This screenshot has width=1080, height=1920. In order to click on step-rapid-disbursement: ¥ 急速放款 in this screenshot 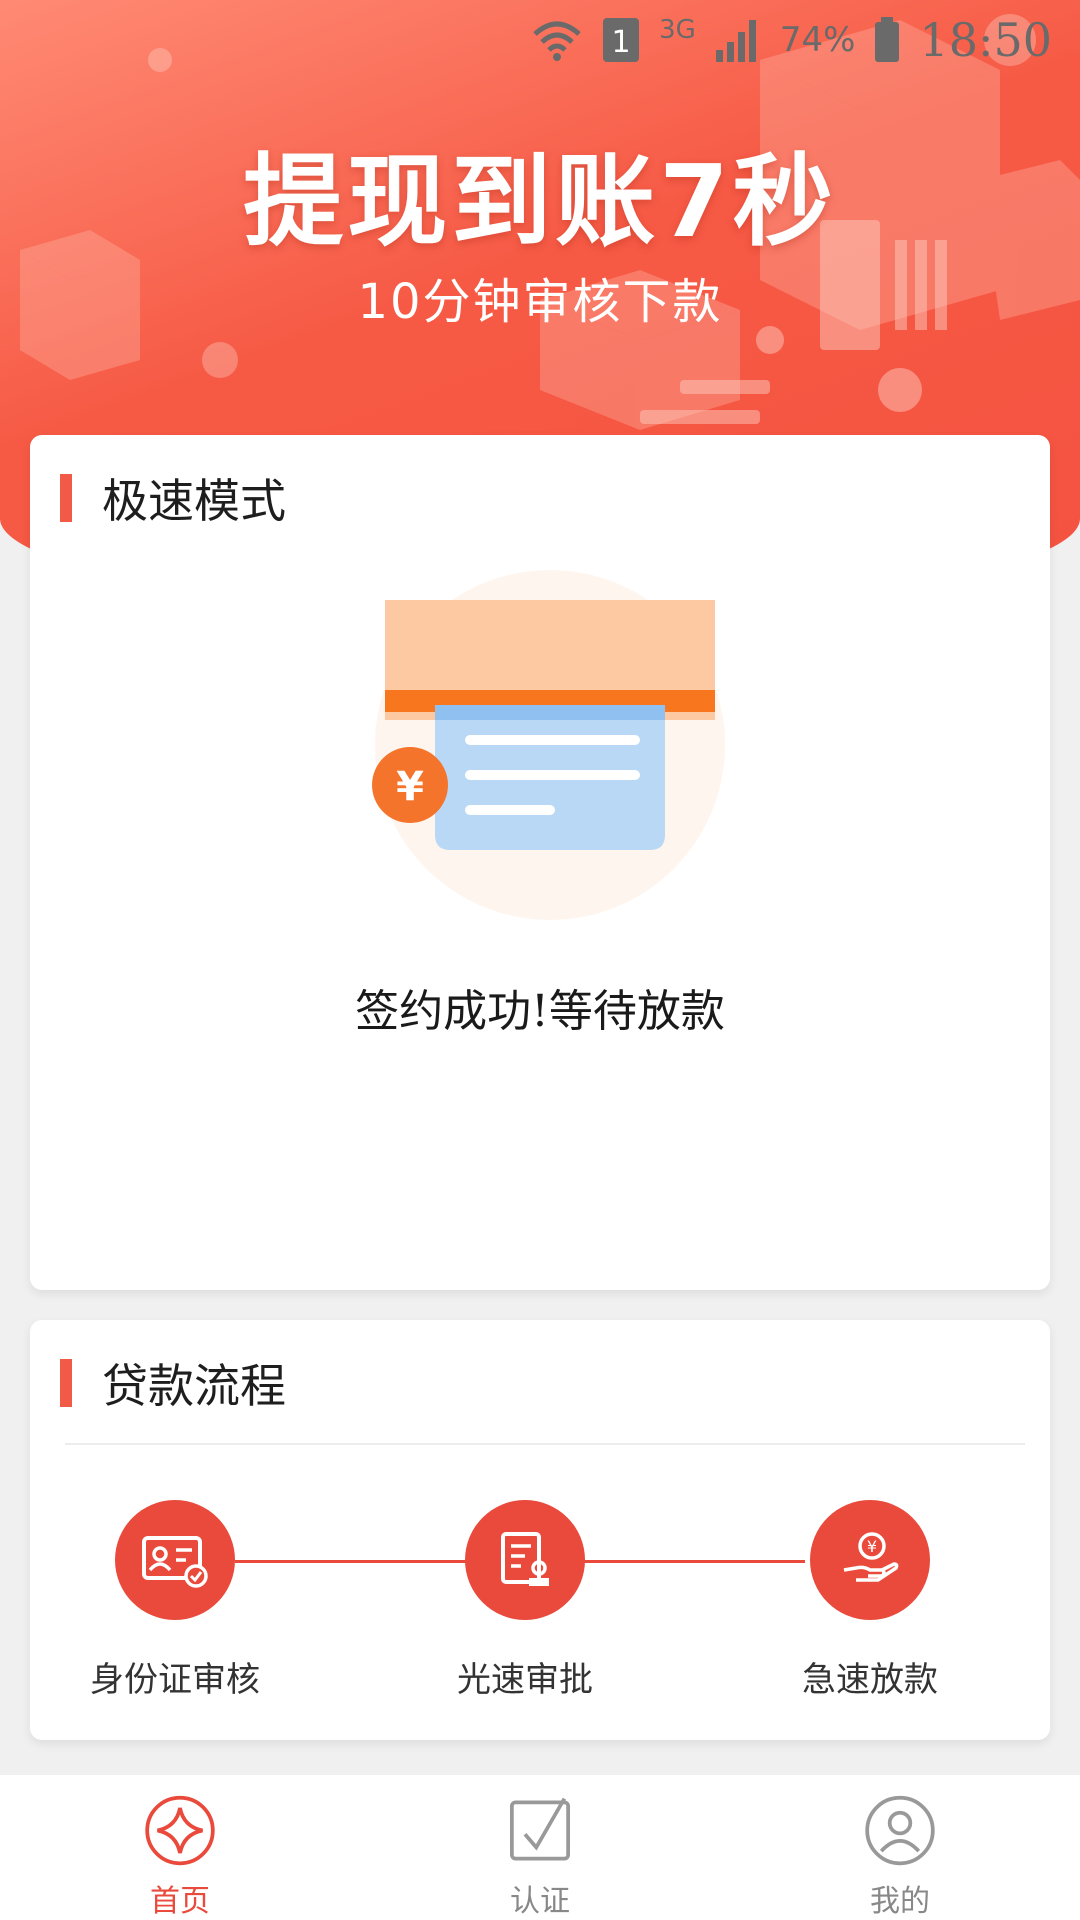, I will do `click(870, 1600)`.